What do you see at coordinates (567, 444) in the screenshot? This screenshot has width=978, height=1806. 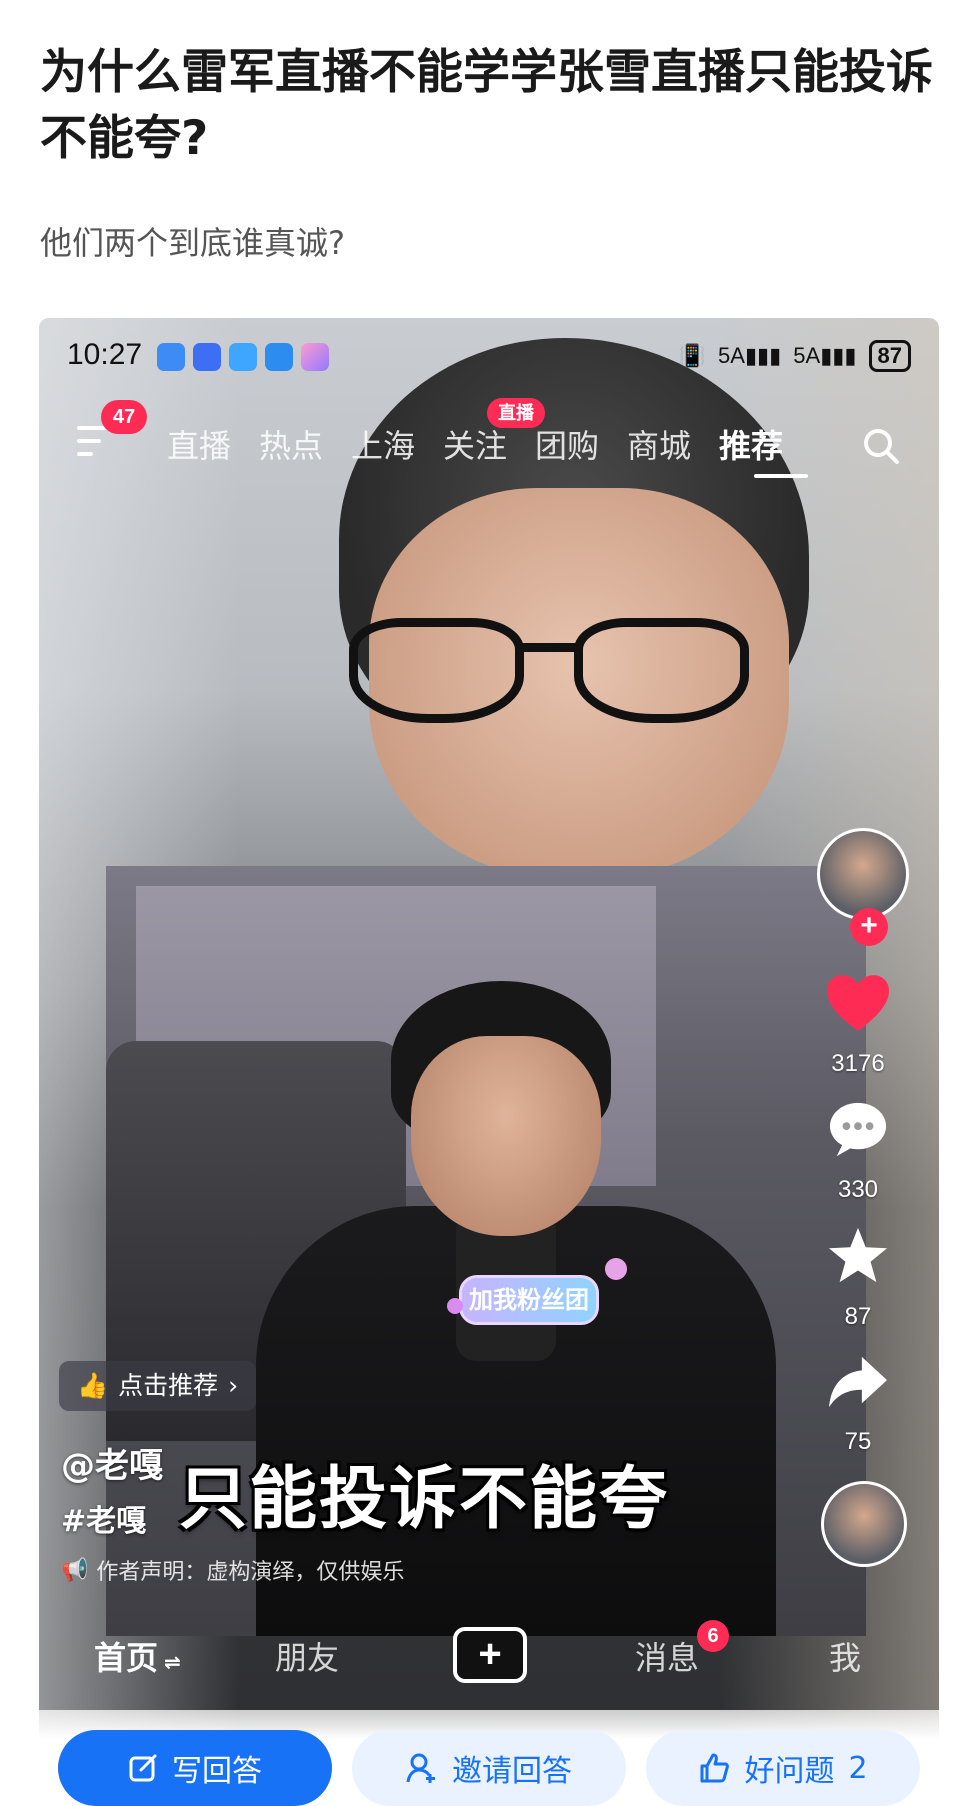 I see `tab-group-buy: 团购` at bounding box center [567, 444].